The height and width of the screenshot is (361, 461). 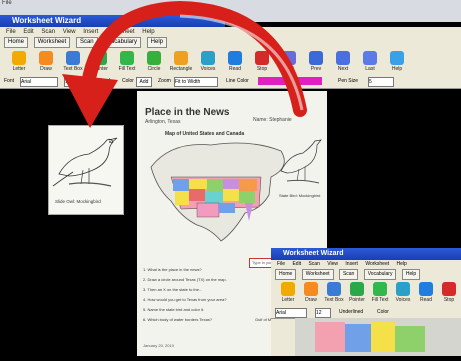 What do you see at coordinates (286, 274) in the screenshot?
I see `w2-tab-home: Home` at bounding box center [286, 274].